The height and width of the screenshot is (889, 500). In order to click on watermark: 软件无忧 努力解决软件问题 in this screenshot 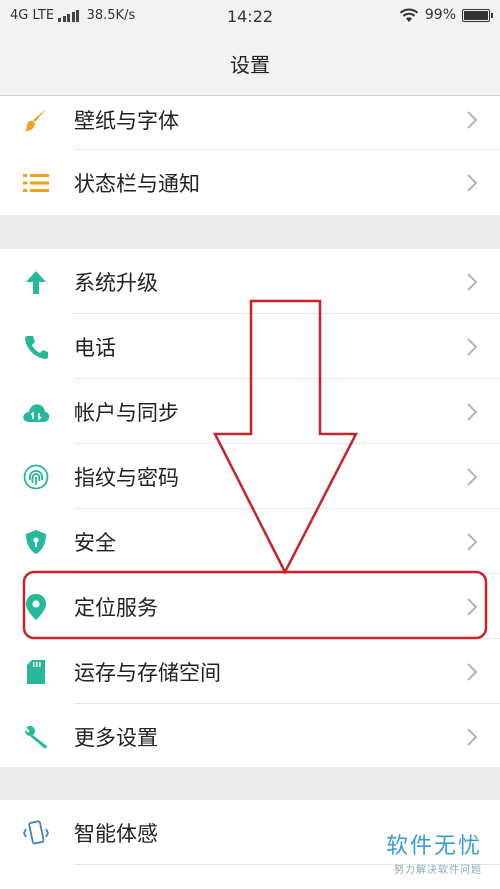, I will do `click(434, 852)`.